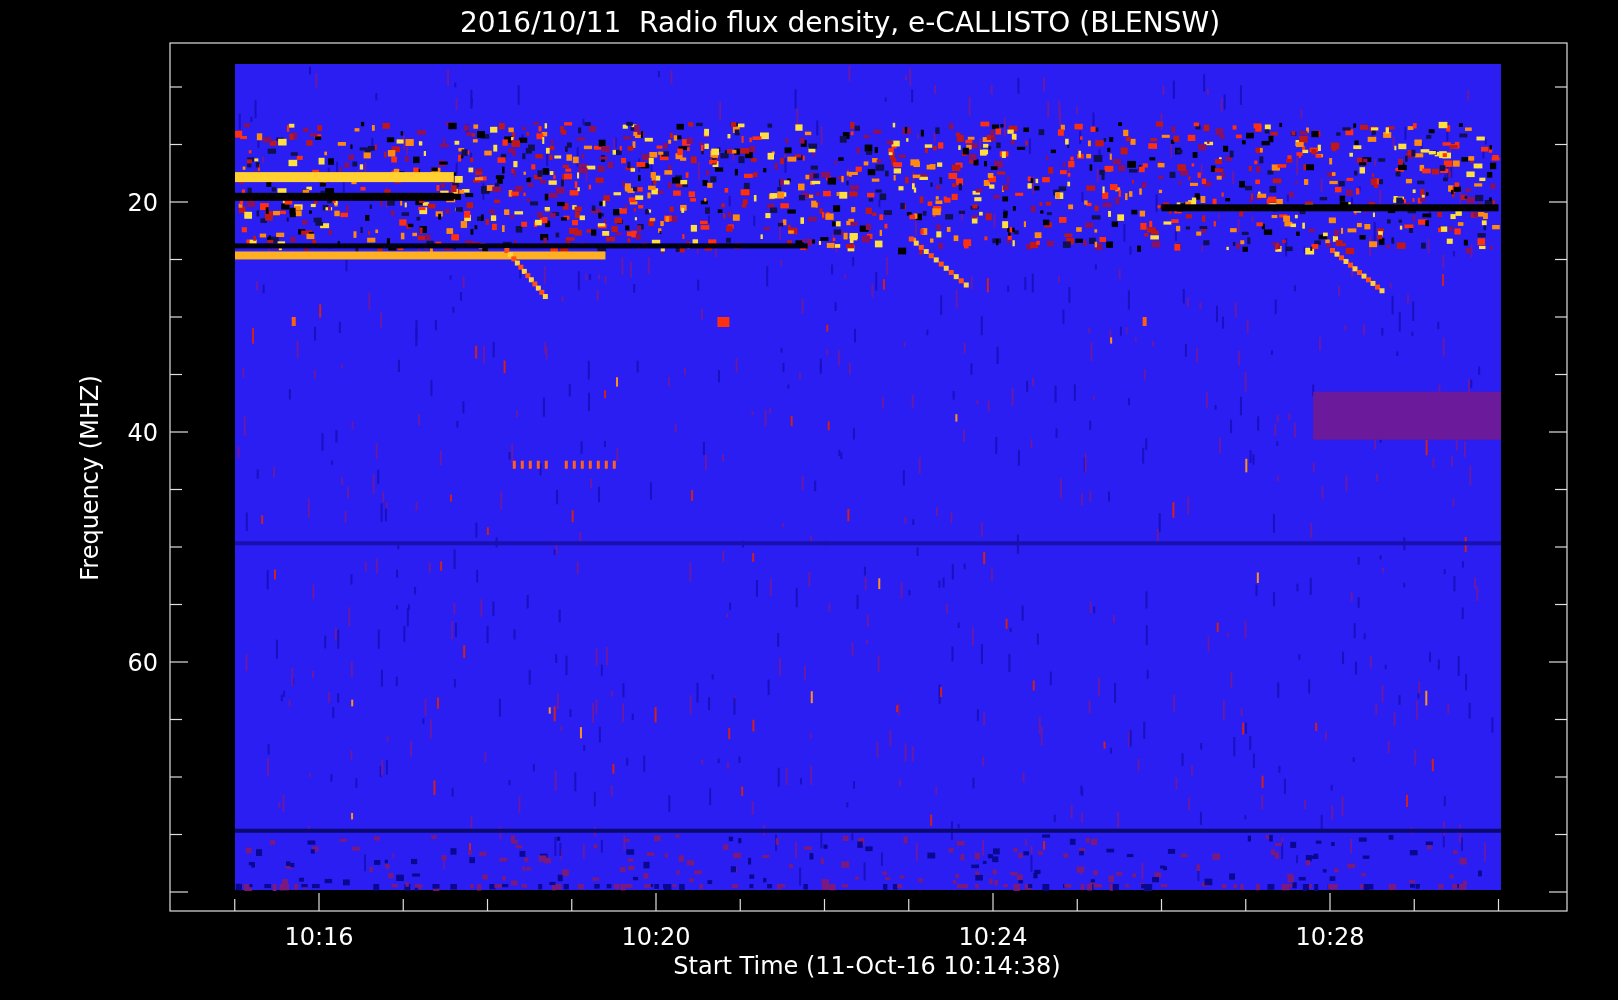 Image resolution: width=1618 pixels, height=1000 pixels. What do you see at coordinates (142, 663) in the screenshot?
I see `y-tick-label: 60` at bounding box center [142, 663].